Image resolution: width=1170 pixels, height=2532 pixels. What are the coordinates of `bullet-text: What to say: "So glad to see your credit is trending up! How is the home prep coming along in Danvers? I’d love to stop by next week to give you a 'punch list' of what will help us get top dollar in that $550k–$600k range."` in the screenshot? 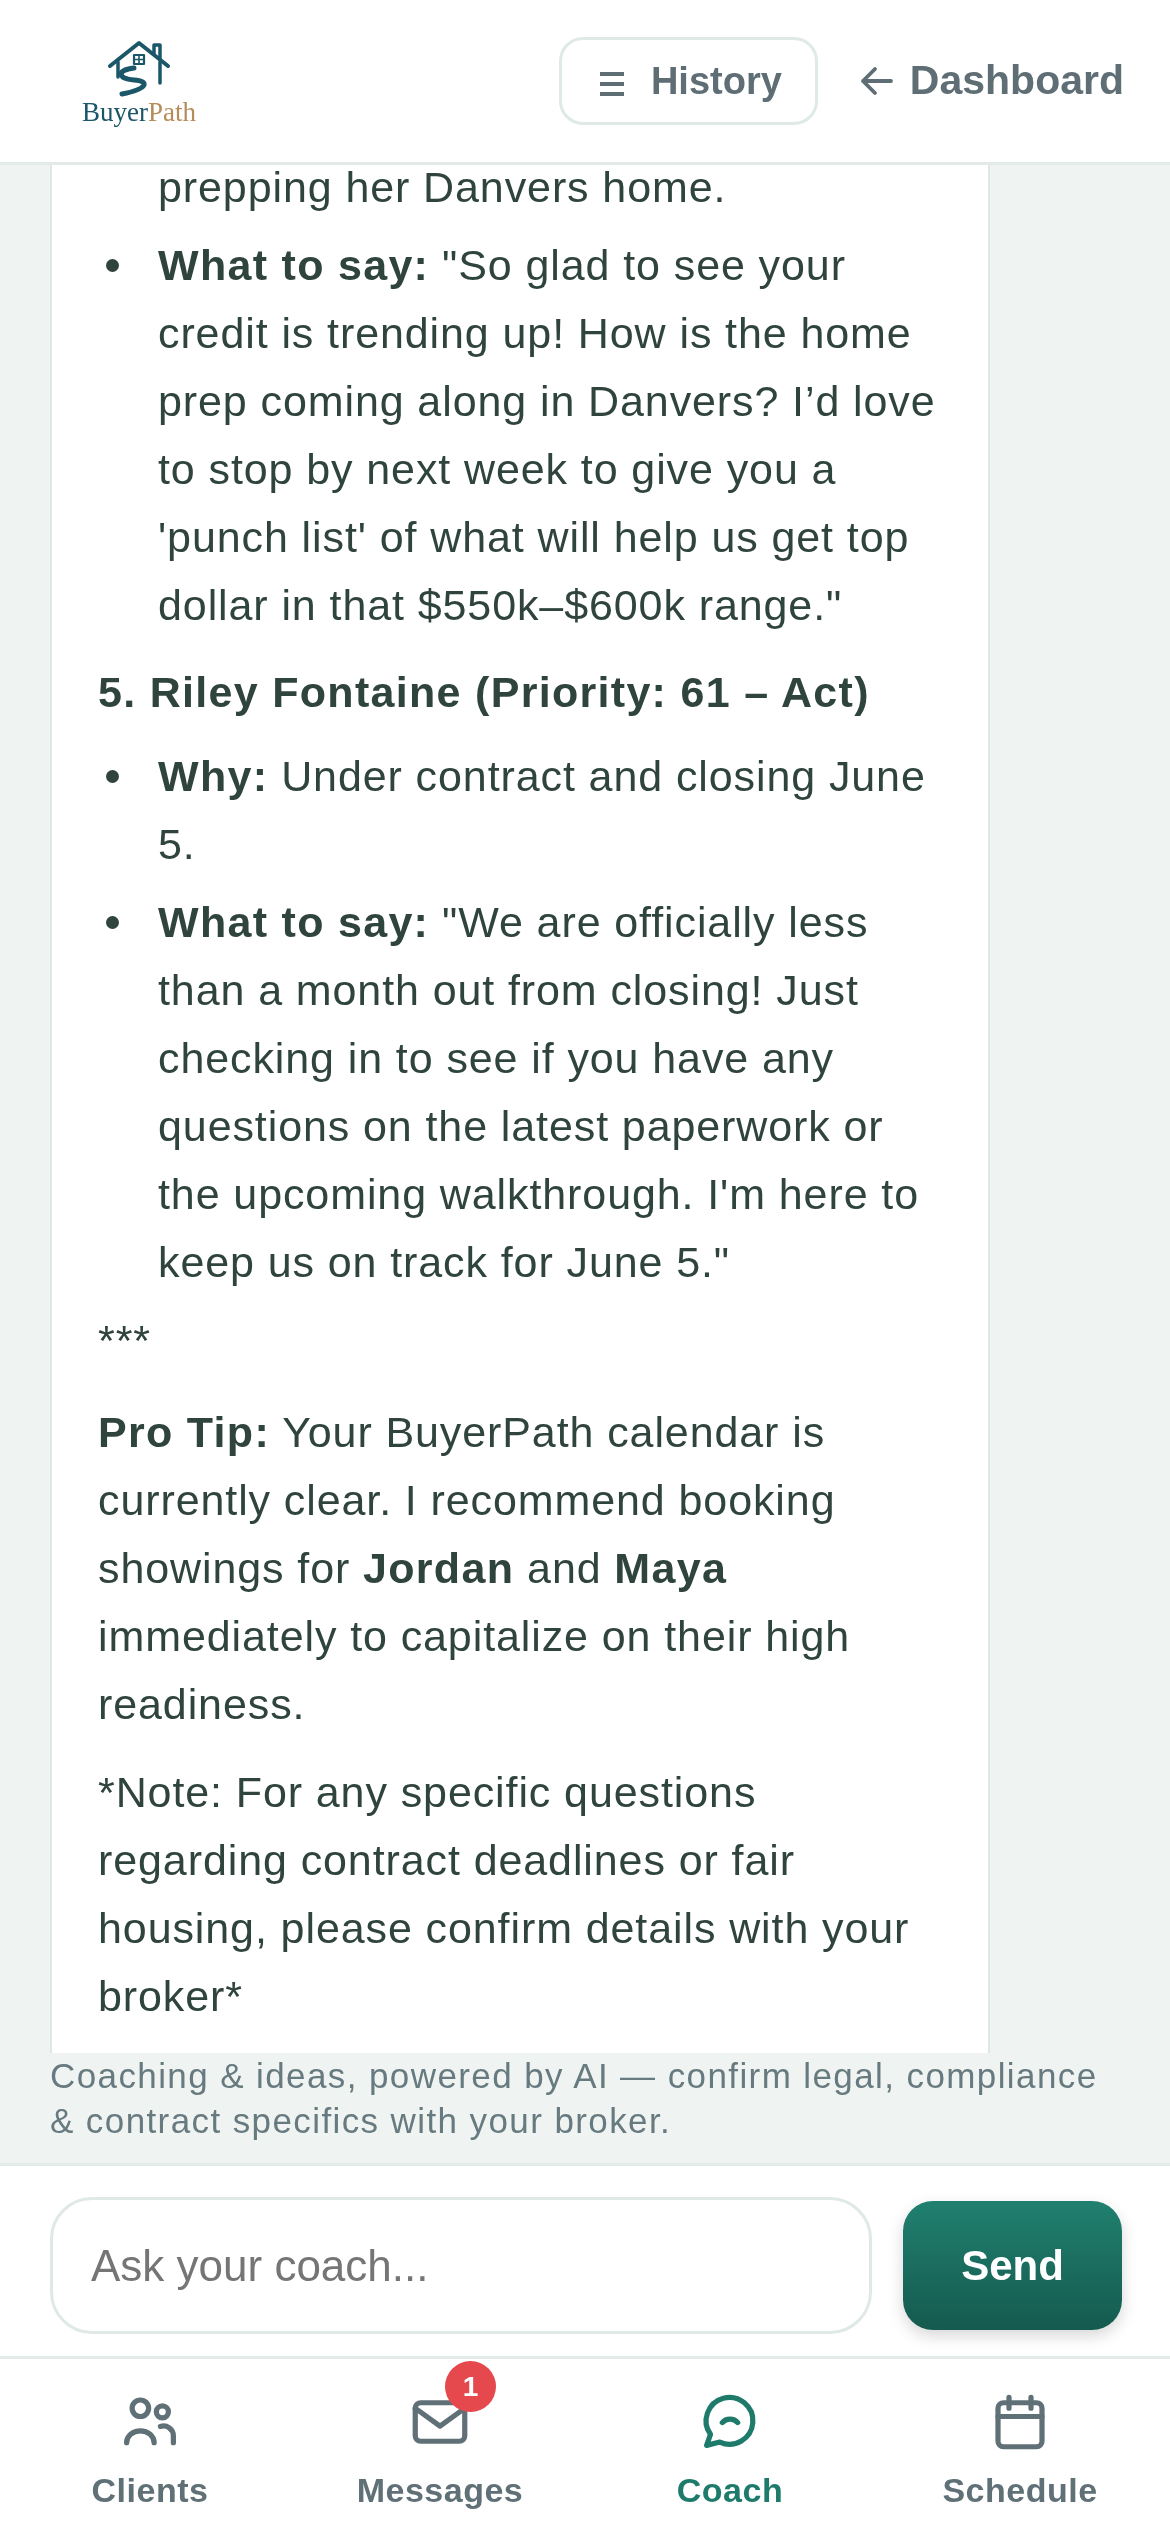 It's located at (547, 435).